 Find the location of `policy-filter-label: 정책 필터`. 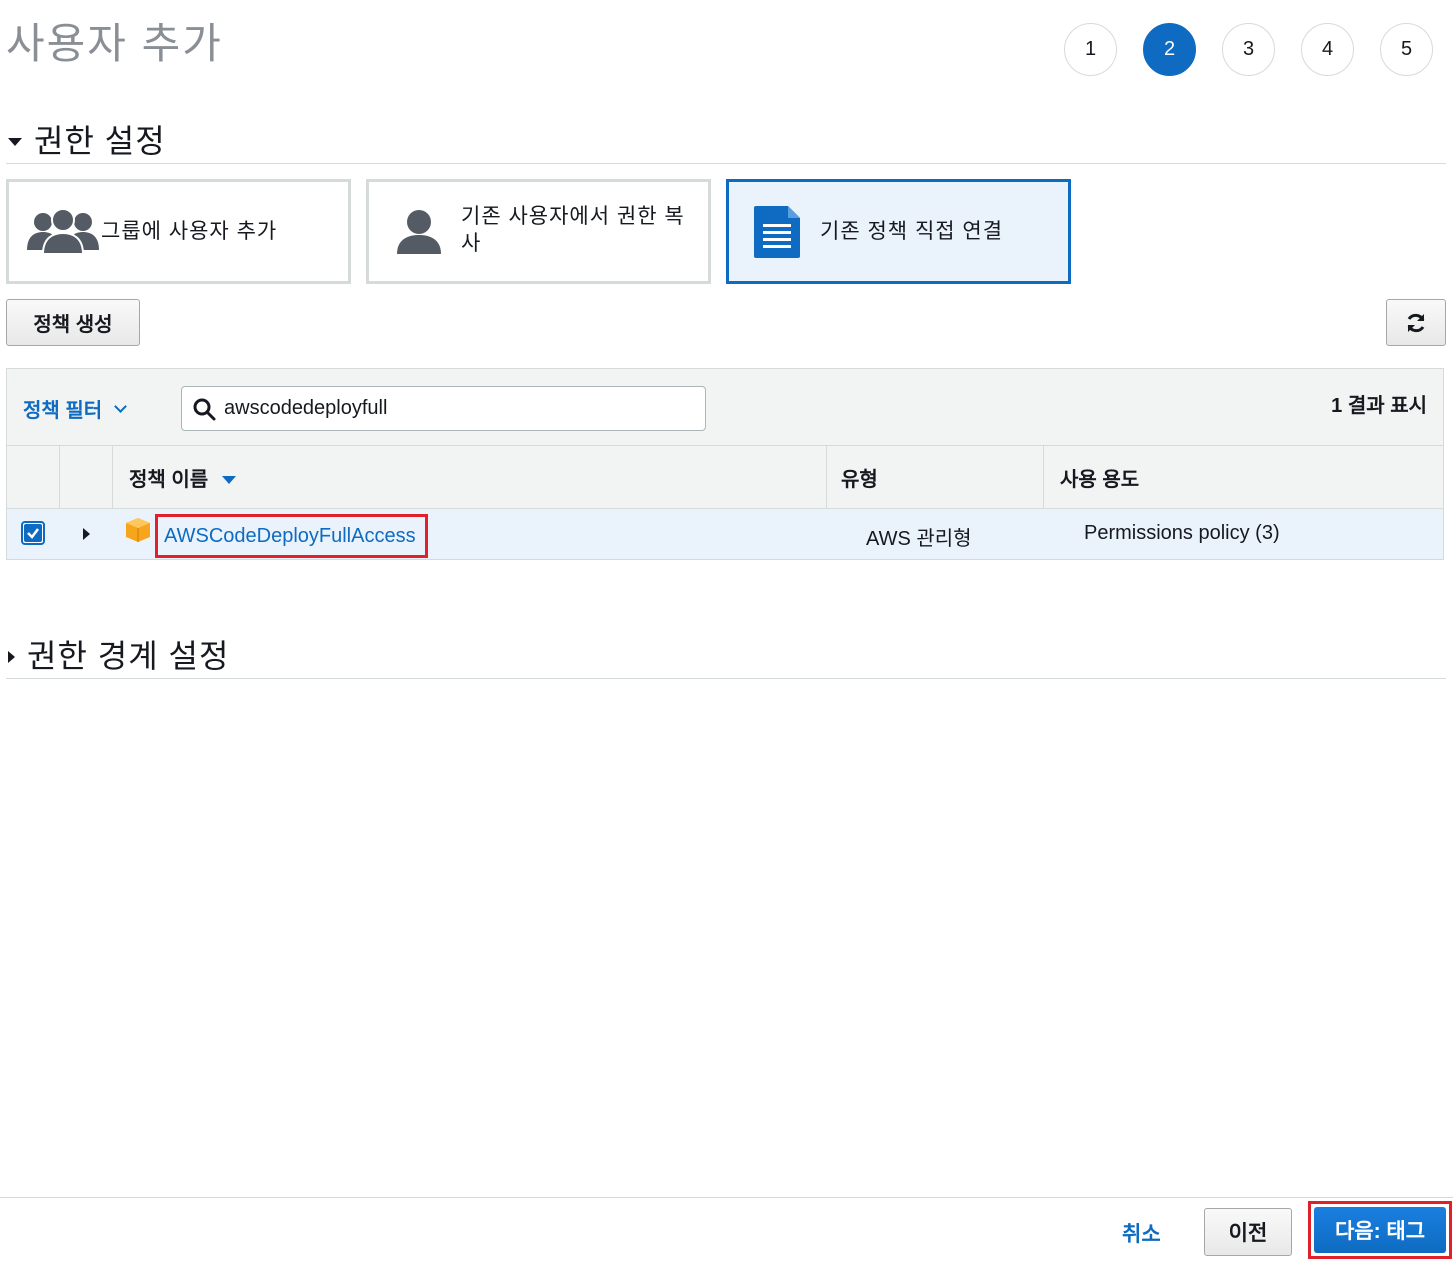

policy-filter-label: 정책 필터 is located at coordinates (63, 411).